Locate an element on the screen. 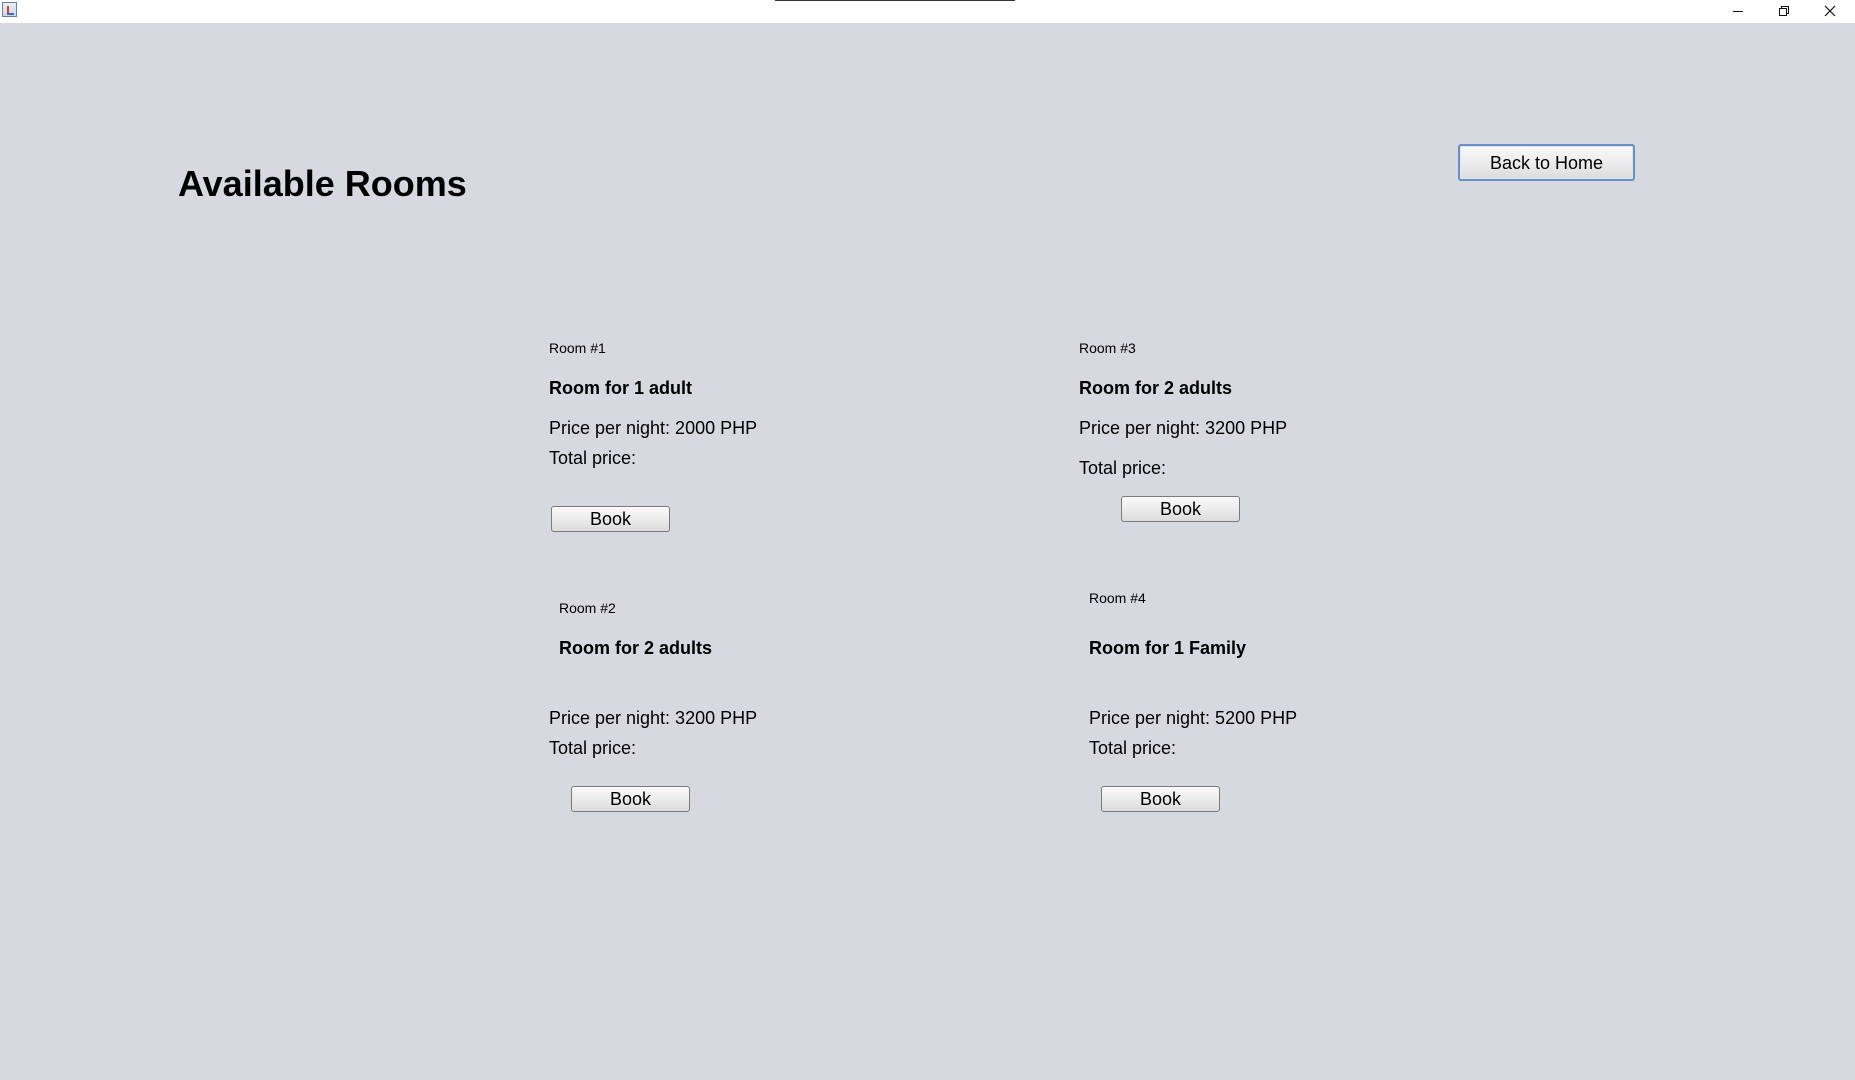 The height and width of the screenshot is (1080, 1855). close-icon is located at coordinates (1830, 11).